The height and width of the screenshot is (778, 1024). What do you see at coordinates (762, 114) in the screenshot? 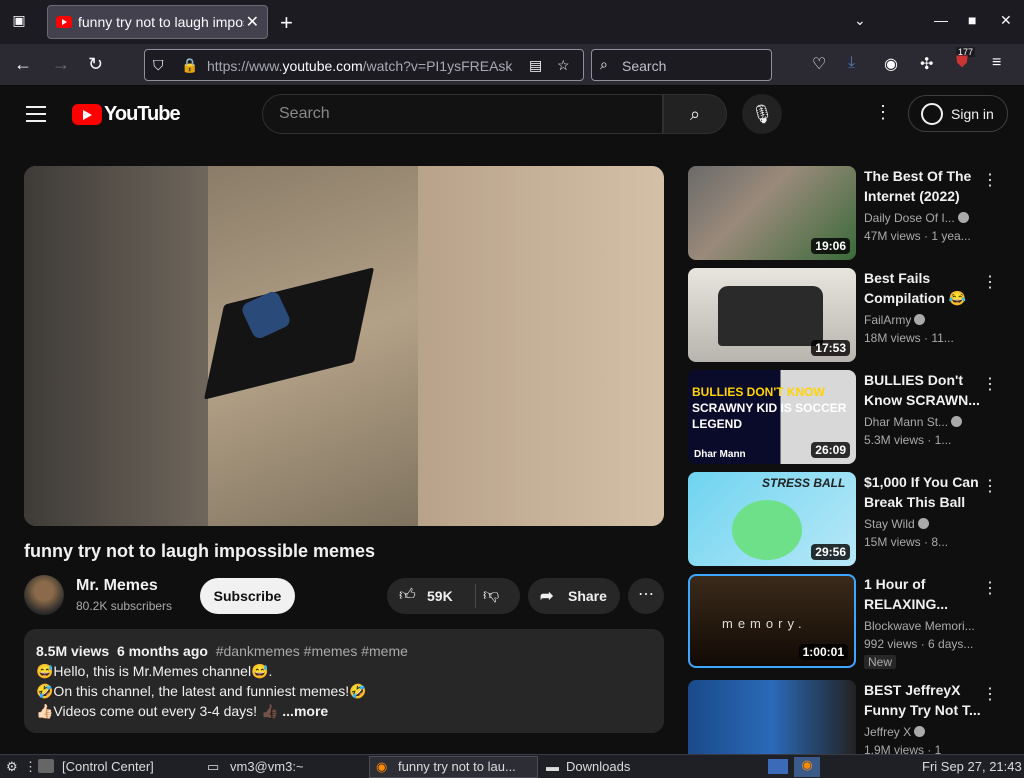
I see `voice-search-button: 🎙` at bounding box center [762, 114].